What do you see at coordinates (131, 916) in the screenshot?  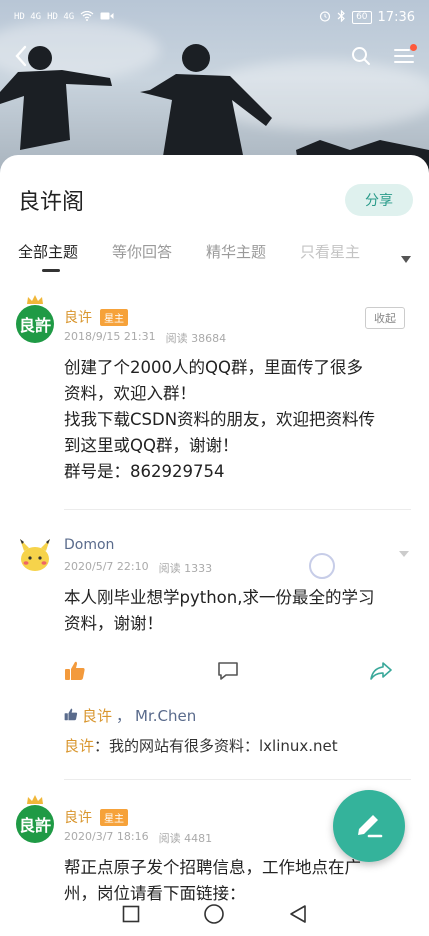 I see `recent-apps-icon` at bounding box center [131, 916].